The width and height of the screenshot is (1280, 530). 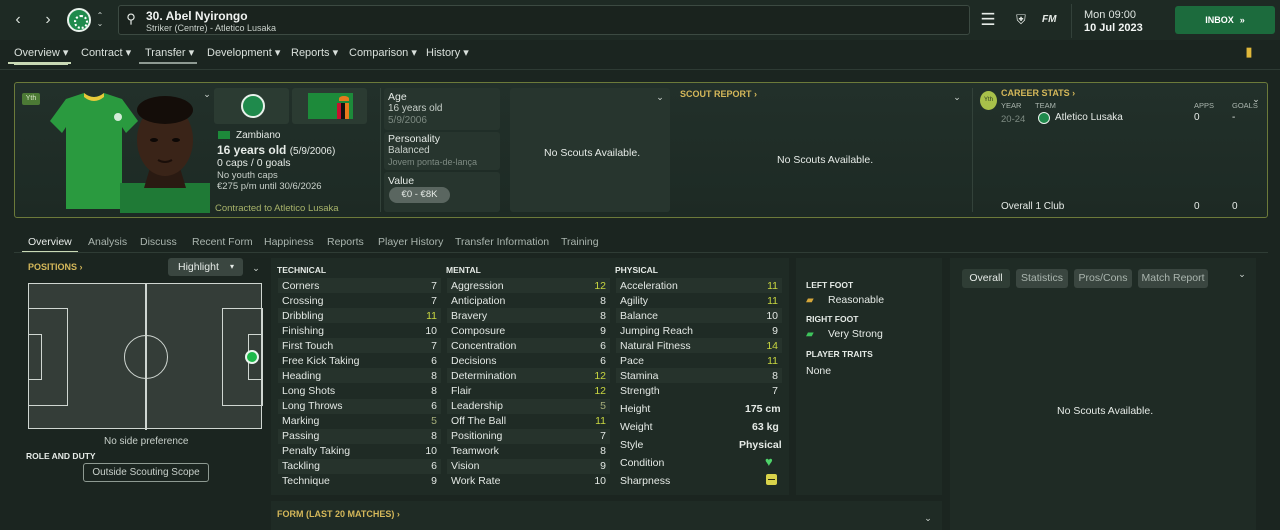 What do you see at coordinates (359, 481) in the screenshot?
I see `technical-attr-row: Technique 9` at bounding box center [359, 481].